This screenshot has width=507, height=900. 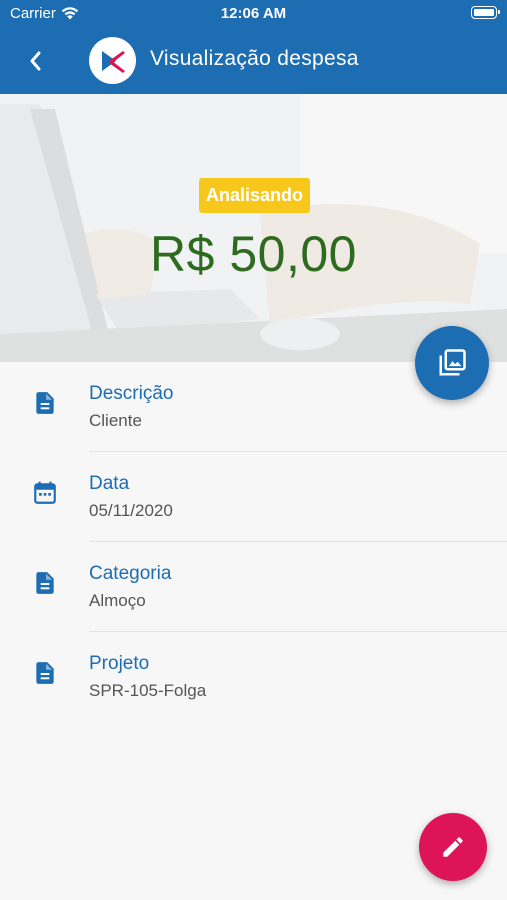 I want to click on logo-mark-icon, so click(x=113, y=61).